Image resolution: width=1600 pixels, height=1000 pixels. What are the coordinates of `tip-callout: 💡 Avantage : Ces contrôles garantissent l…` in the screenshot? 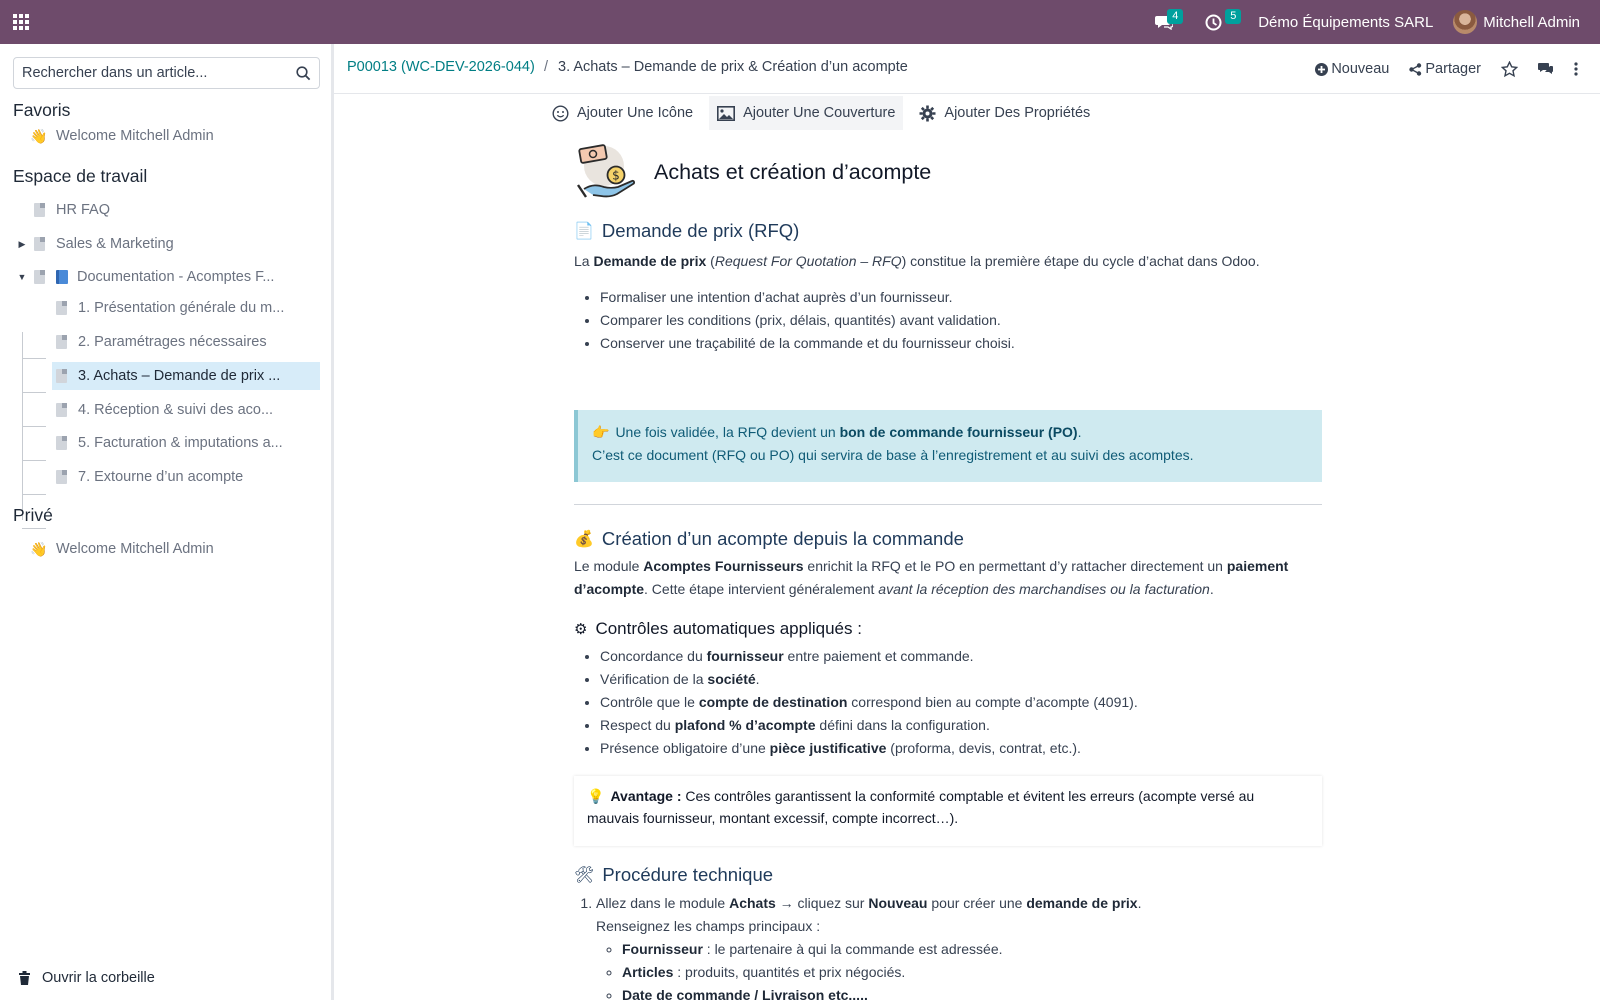 It's located at (948, 811).